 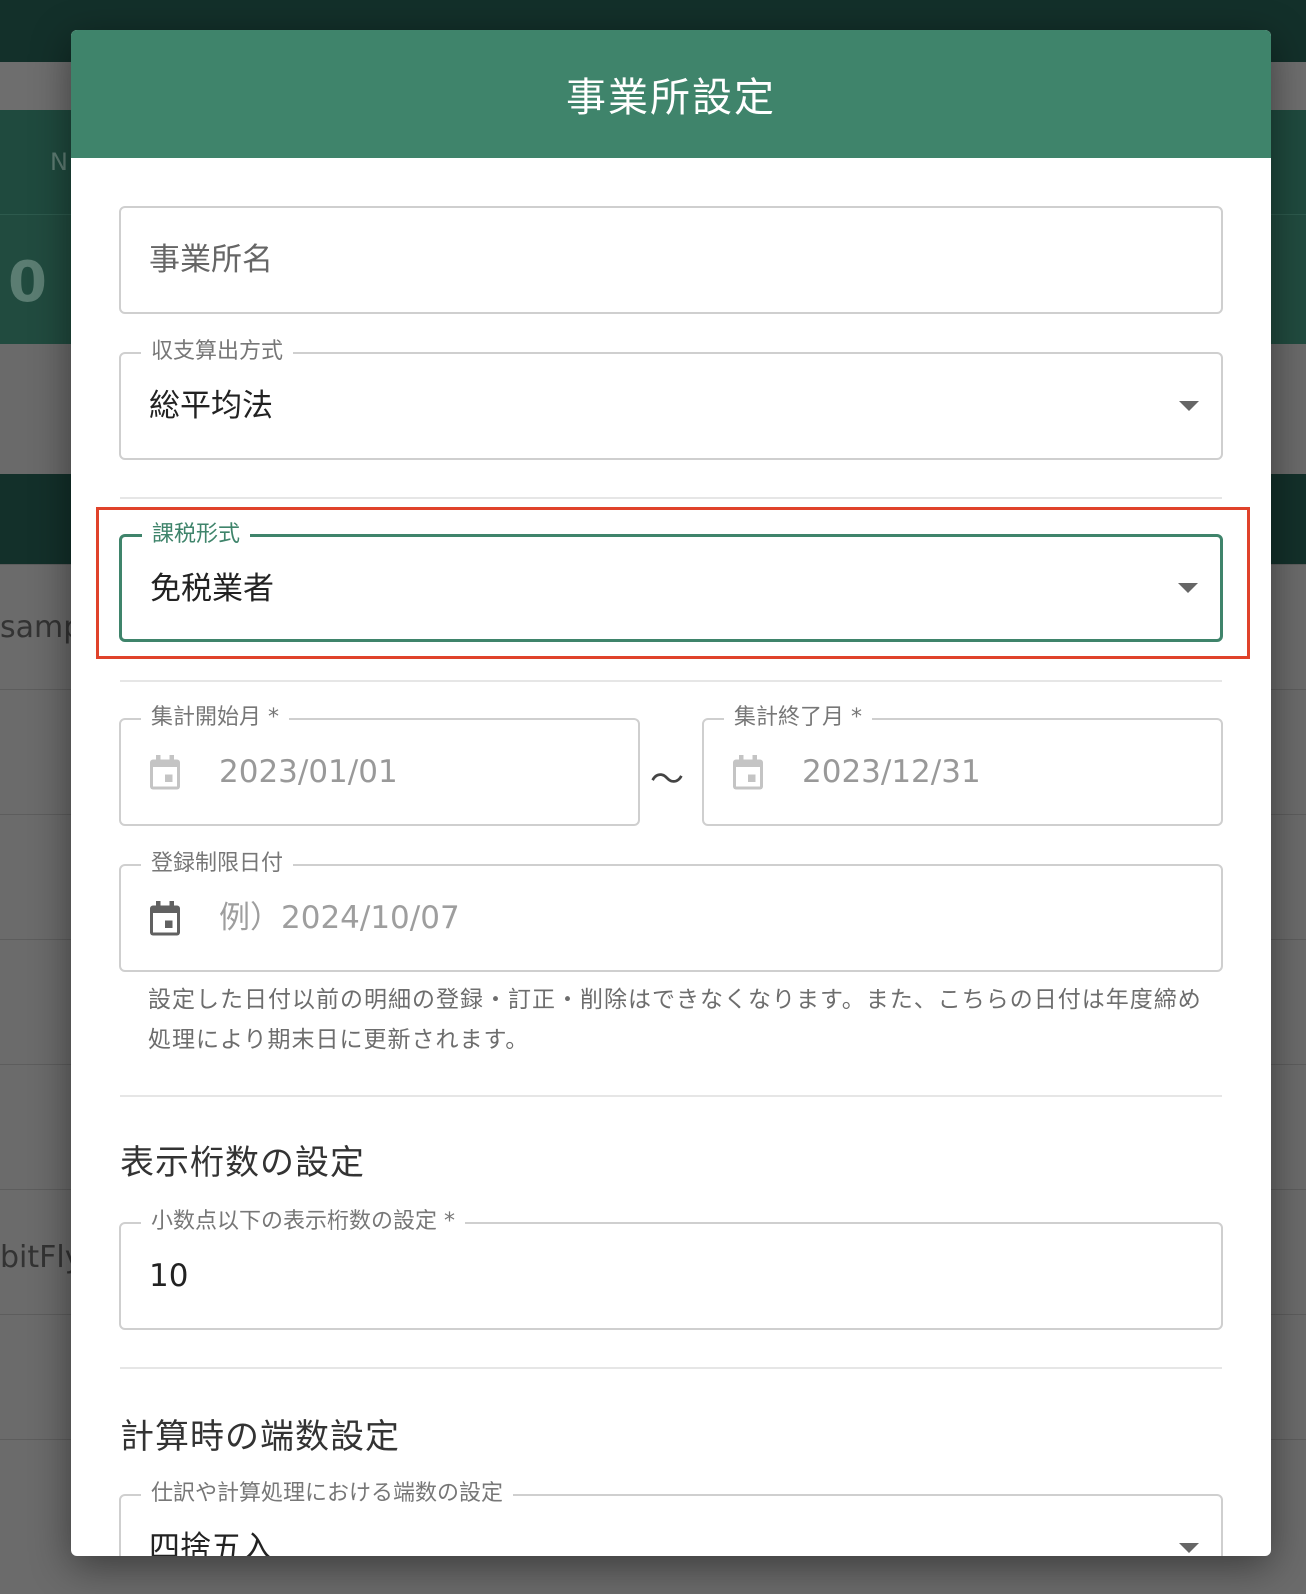 I want to click on income-method-select: 収支算出方式 総平均法, so click(x=671, y=399).